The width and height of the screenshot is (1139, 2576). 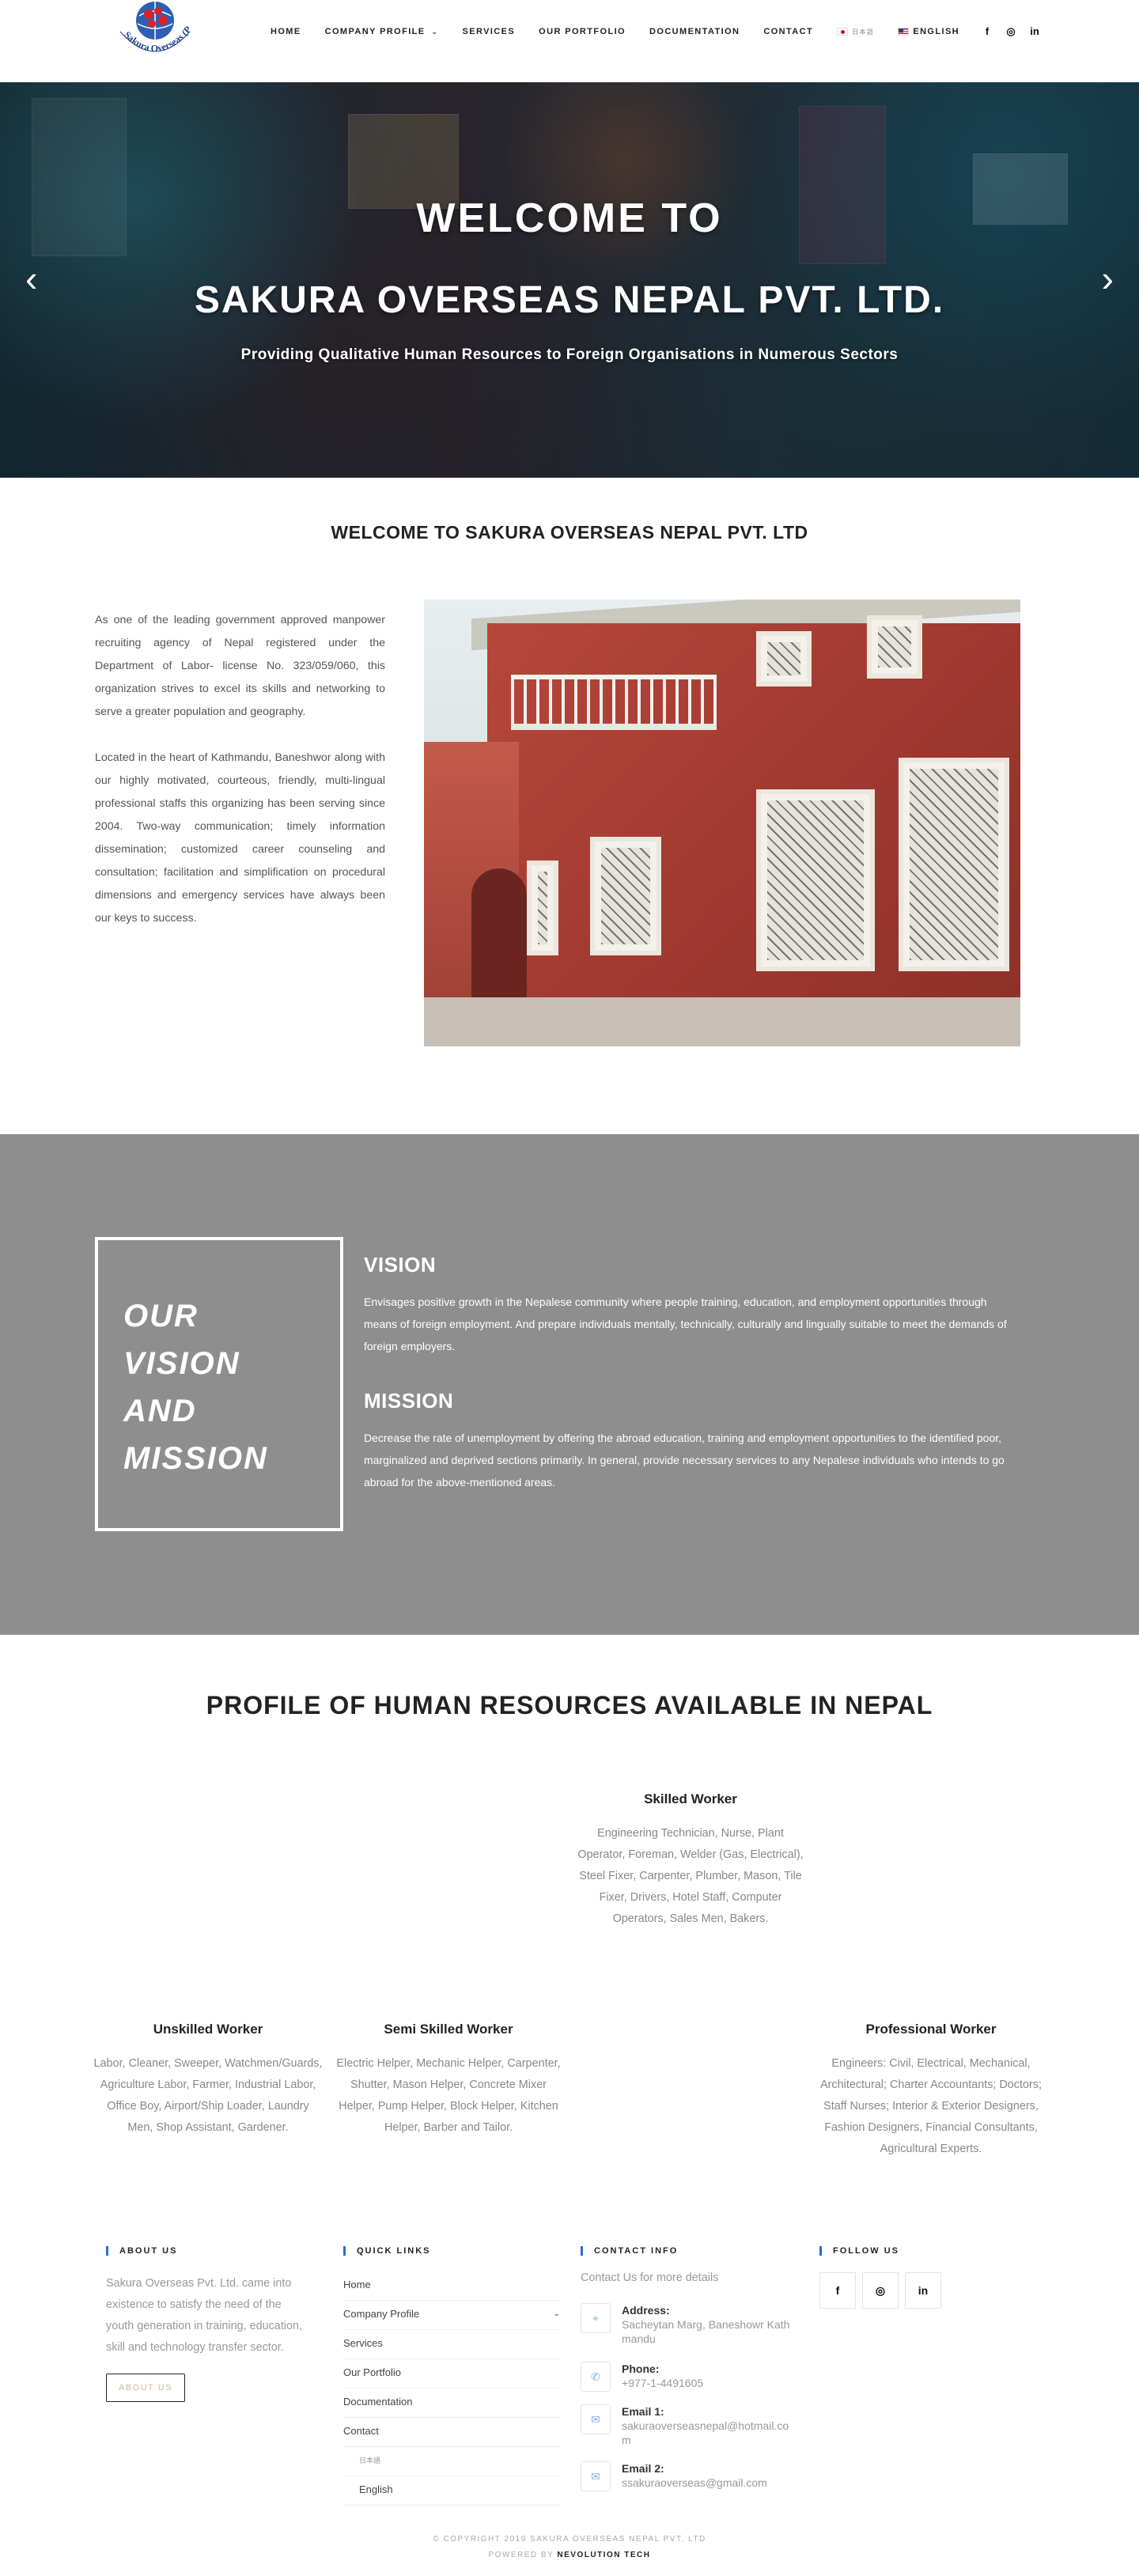 I want to click on office-building-image, so click(x=722, y=823).